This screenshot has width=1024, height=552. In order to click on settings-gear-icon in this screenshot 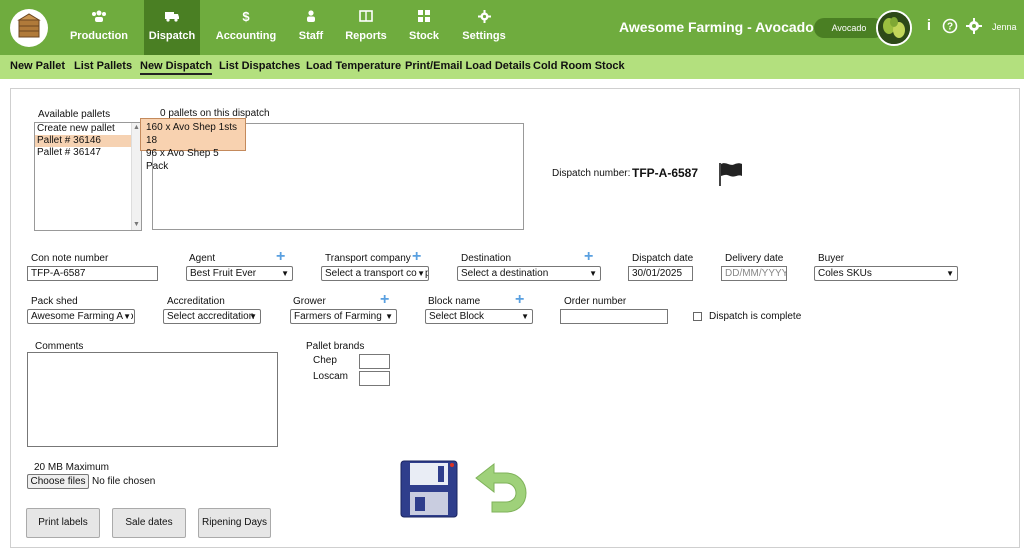, I will do `click(974, 26)`.